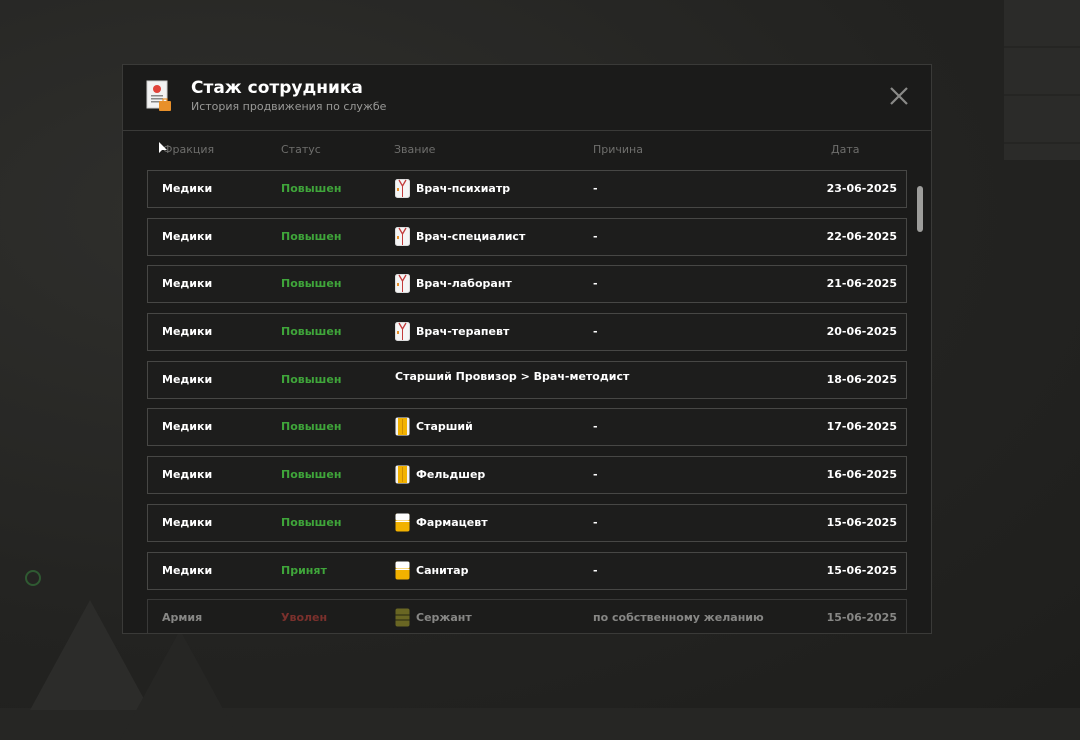 Image resolution: width=1080 pixels, height=740 pixels. I want to click on row-rank-label: Врач-специалист, so click(471, 236).